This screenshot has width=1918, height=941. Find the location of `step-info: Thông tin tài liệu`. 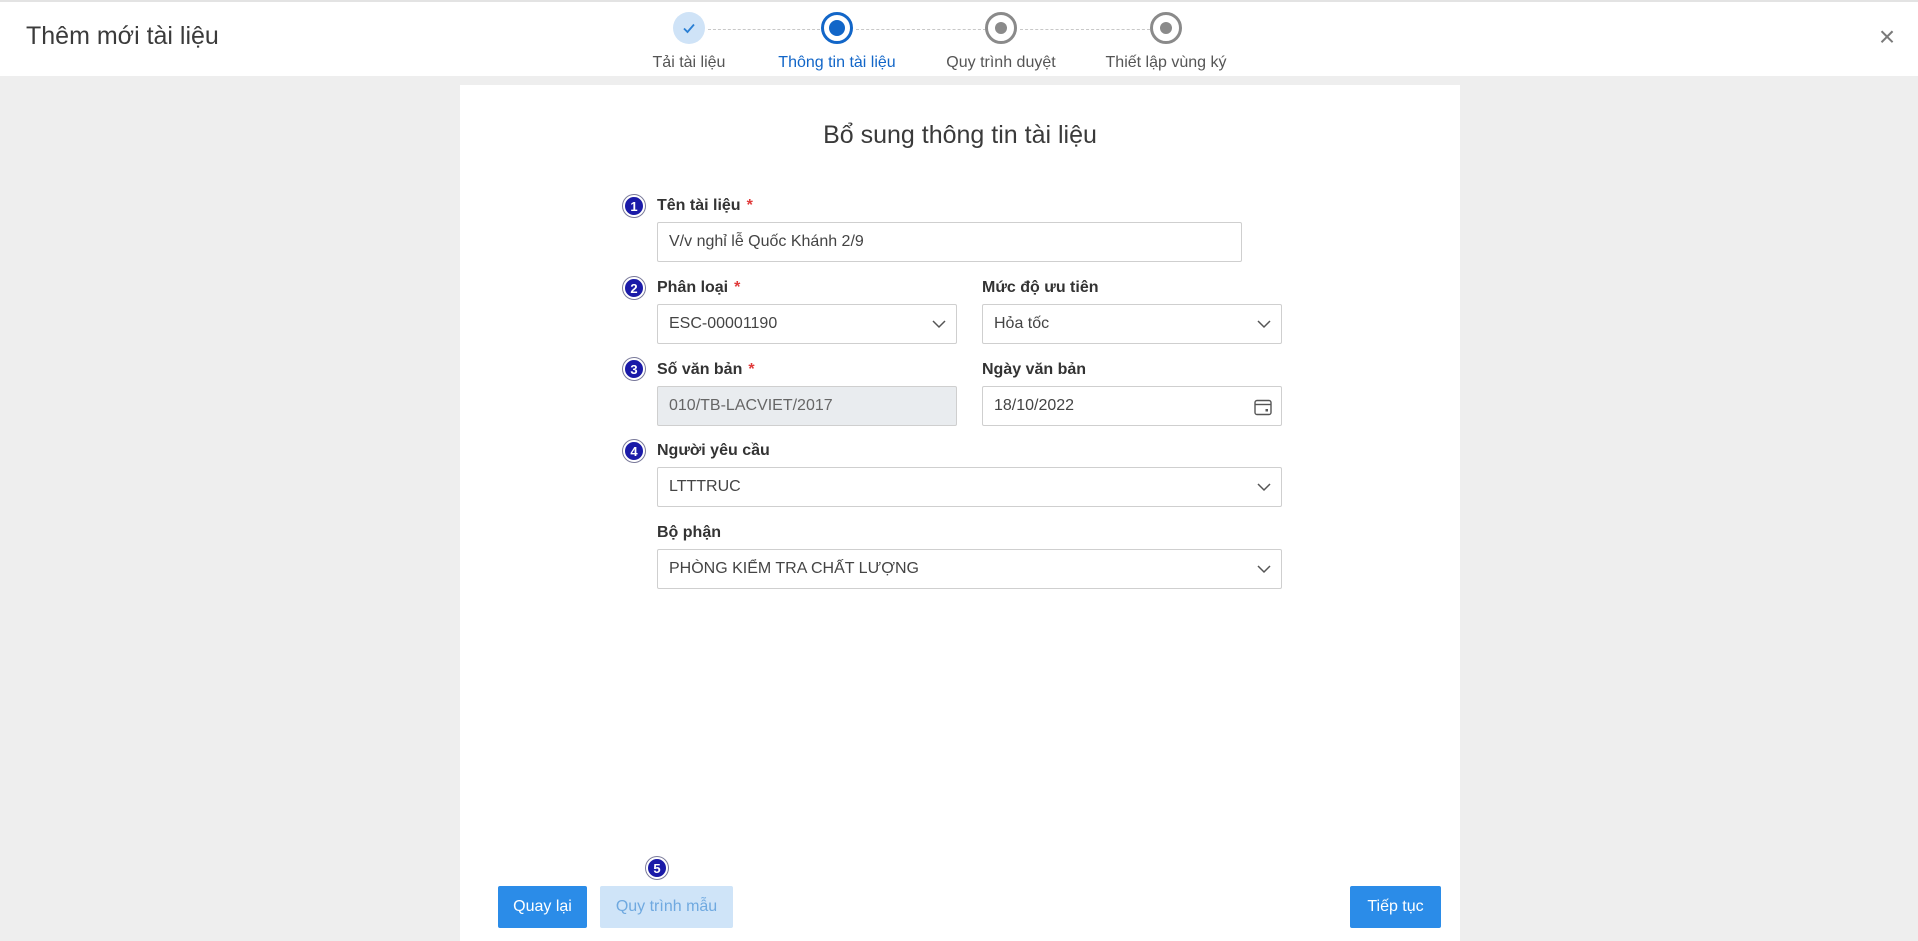

step-info: Thông tin tài liệu is located at coordinates (837, 42).